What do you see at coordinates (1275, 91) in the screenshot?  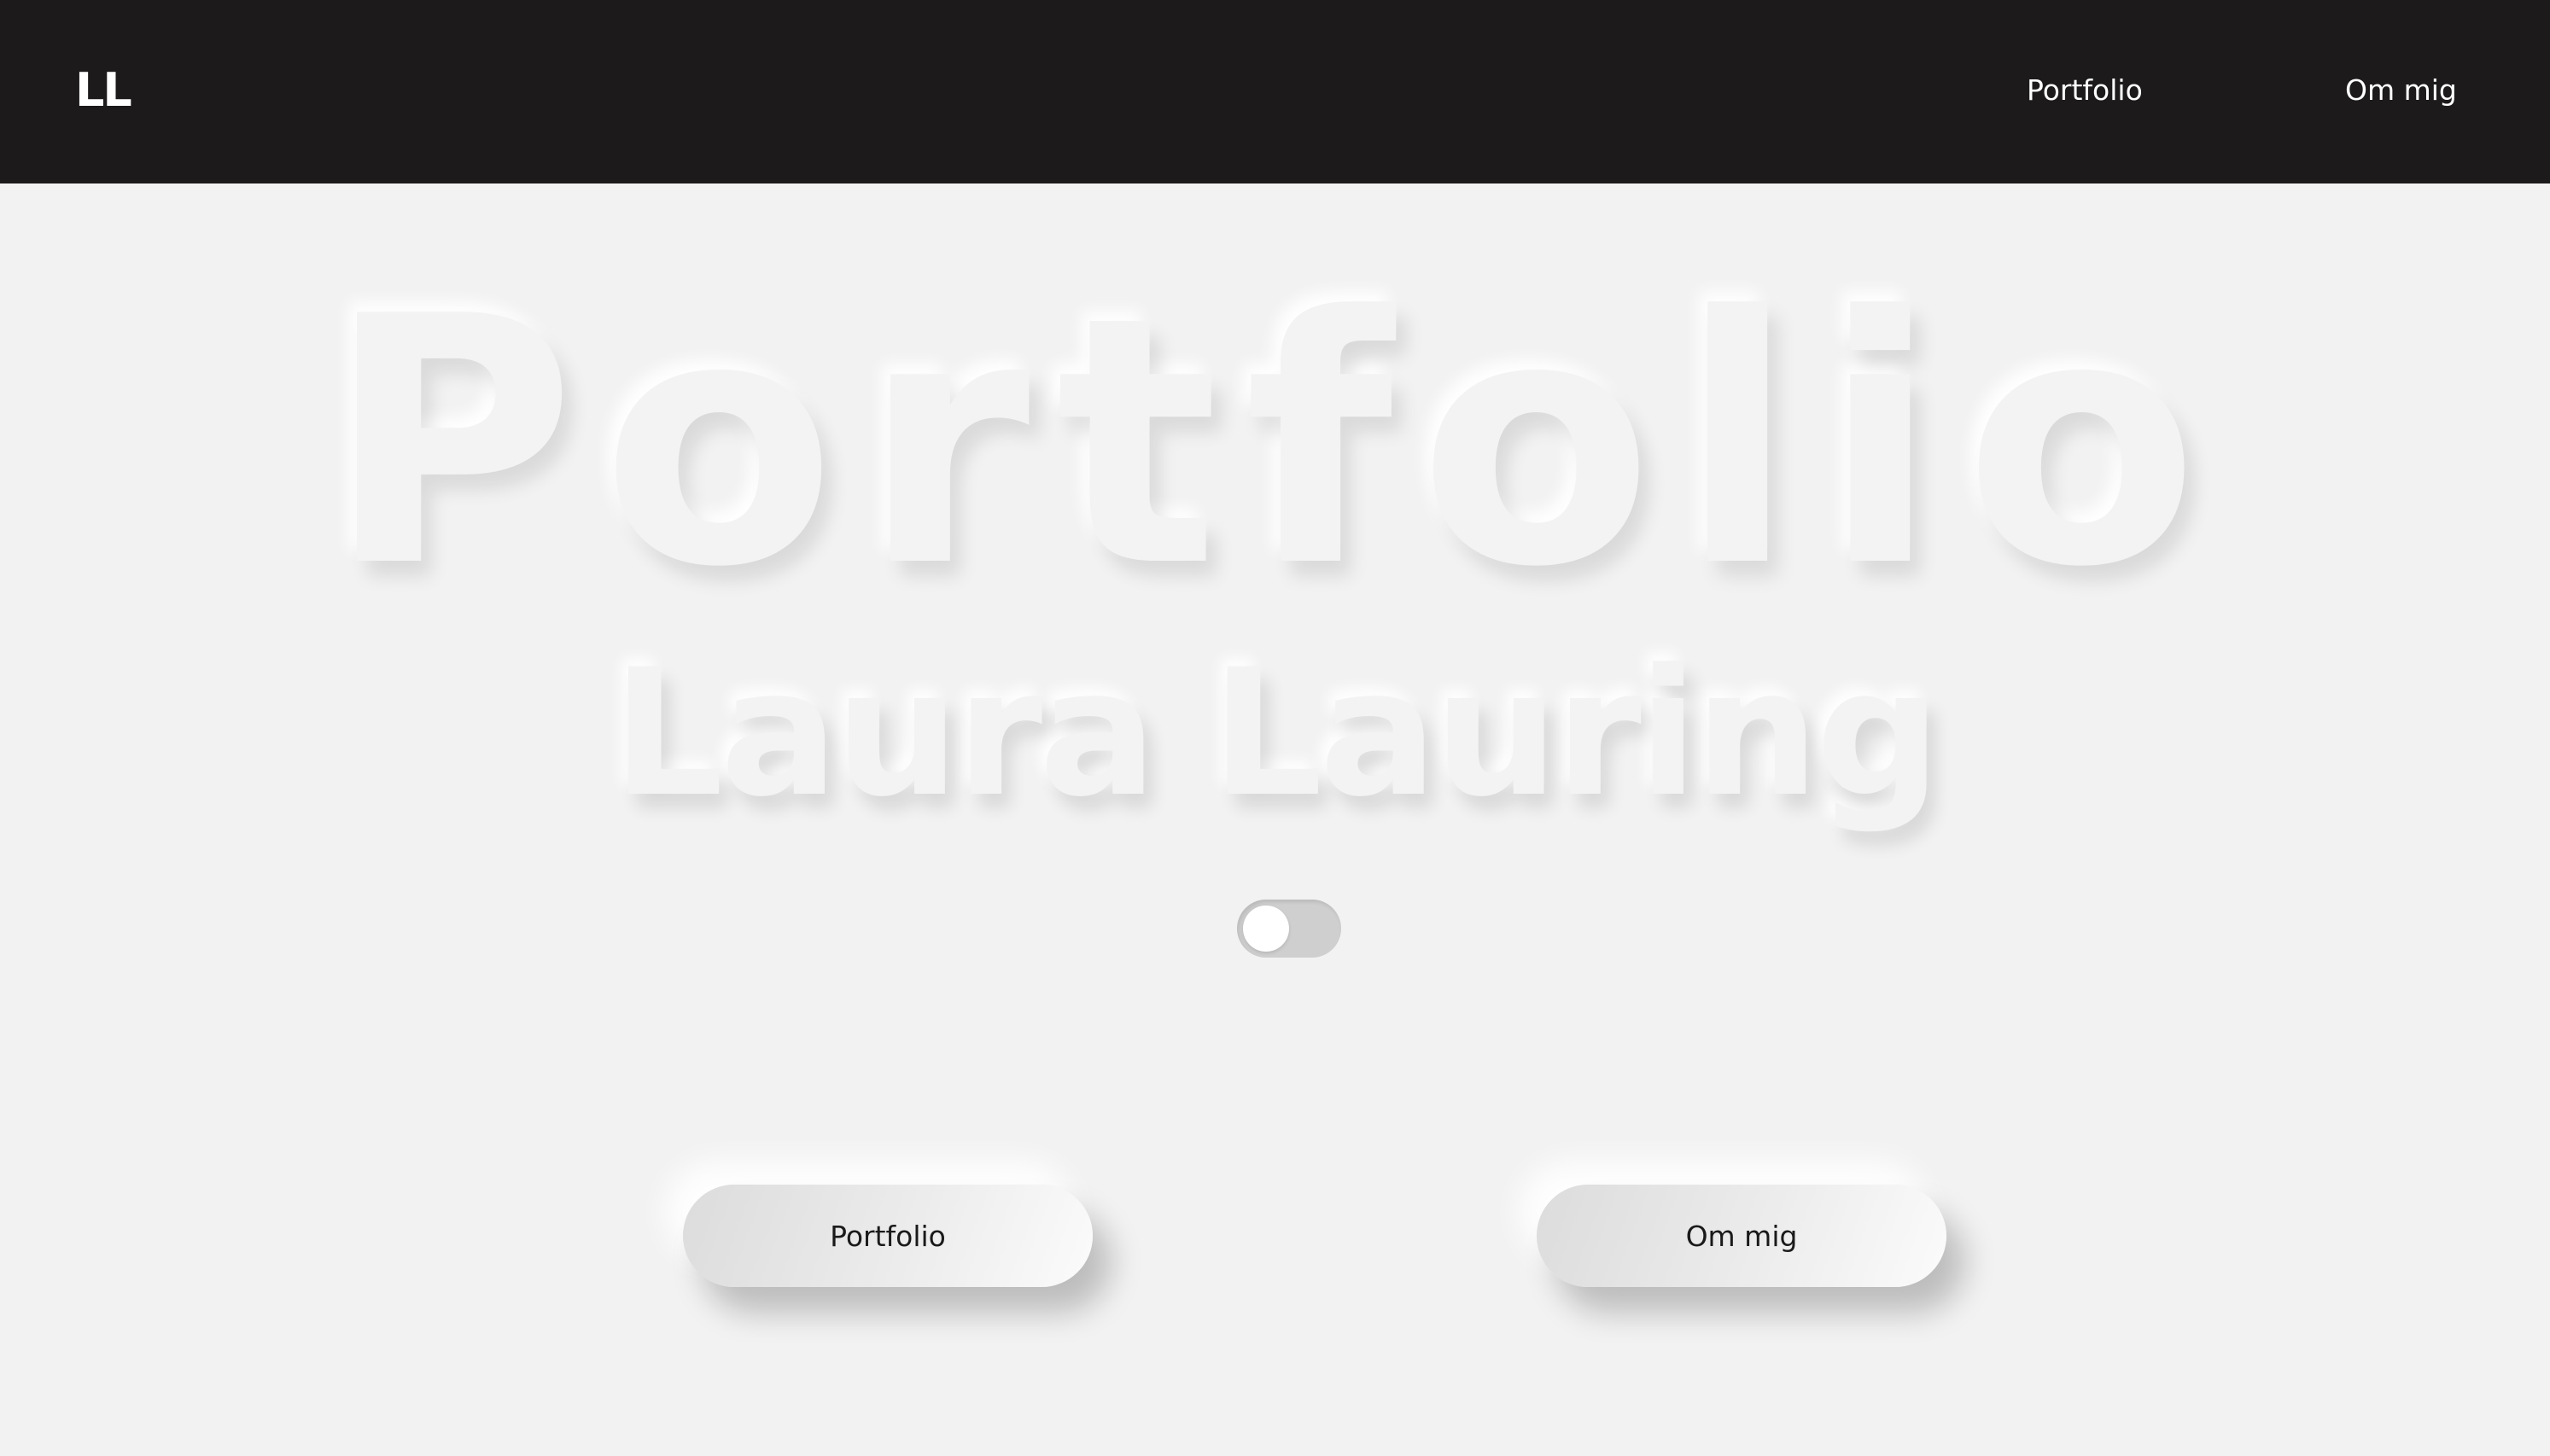 I see `site-header: LL Portfolio Om mig` at bounding box center [1275, 91].